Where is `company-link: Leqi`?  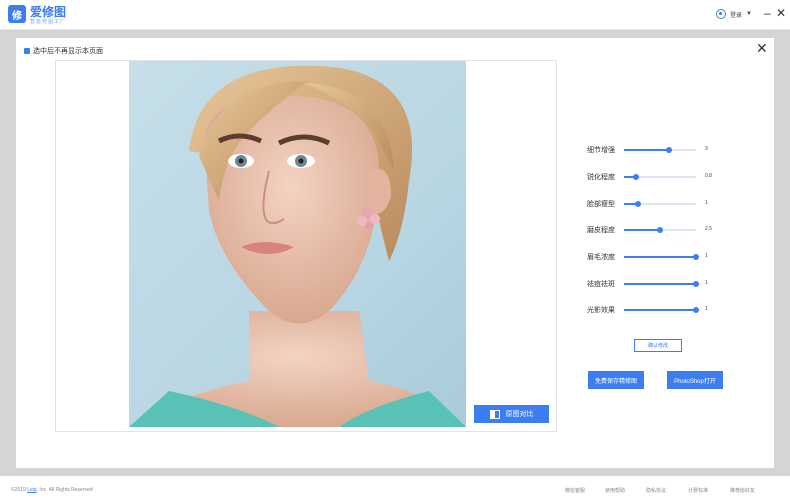
company-link: Leqi is located at coordinates (31, 490).